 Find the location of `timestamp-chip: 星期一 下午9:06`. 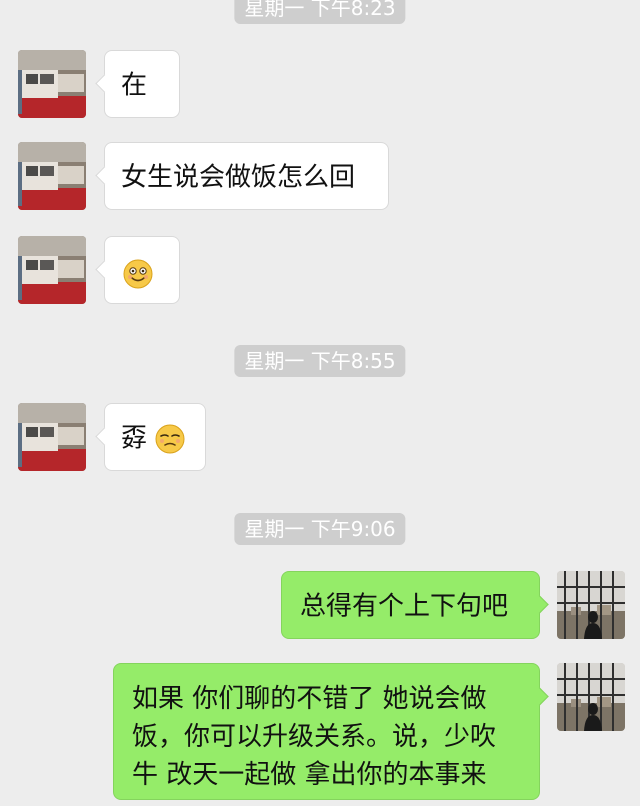

timestamp-chip: 星期一 下午9:06 is located at coordinates (320, 529).